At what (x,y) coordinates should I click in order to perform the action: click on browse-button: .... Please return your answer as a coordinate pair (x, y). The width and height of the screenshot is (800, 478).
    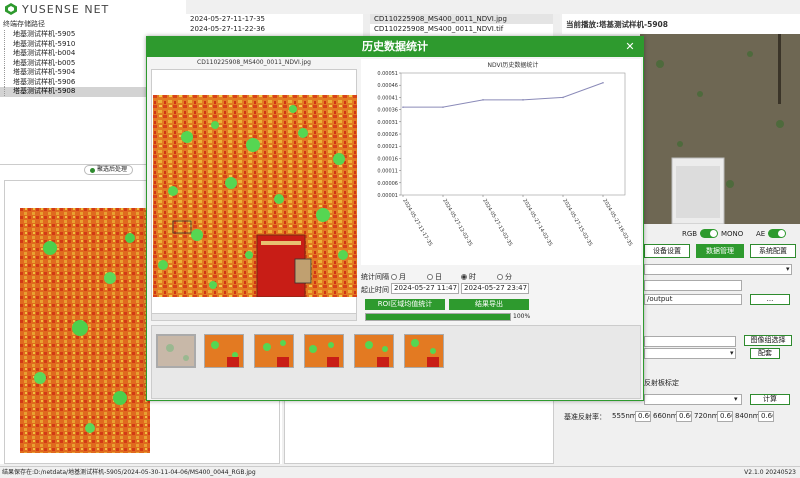
    Looking at the image, I should click on (770, 299).